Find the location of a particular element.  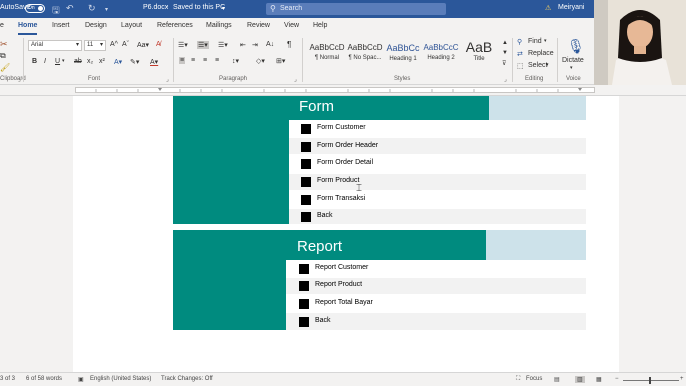

language-indicator: English (United States) is located at coordinates (120, 379).